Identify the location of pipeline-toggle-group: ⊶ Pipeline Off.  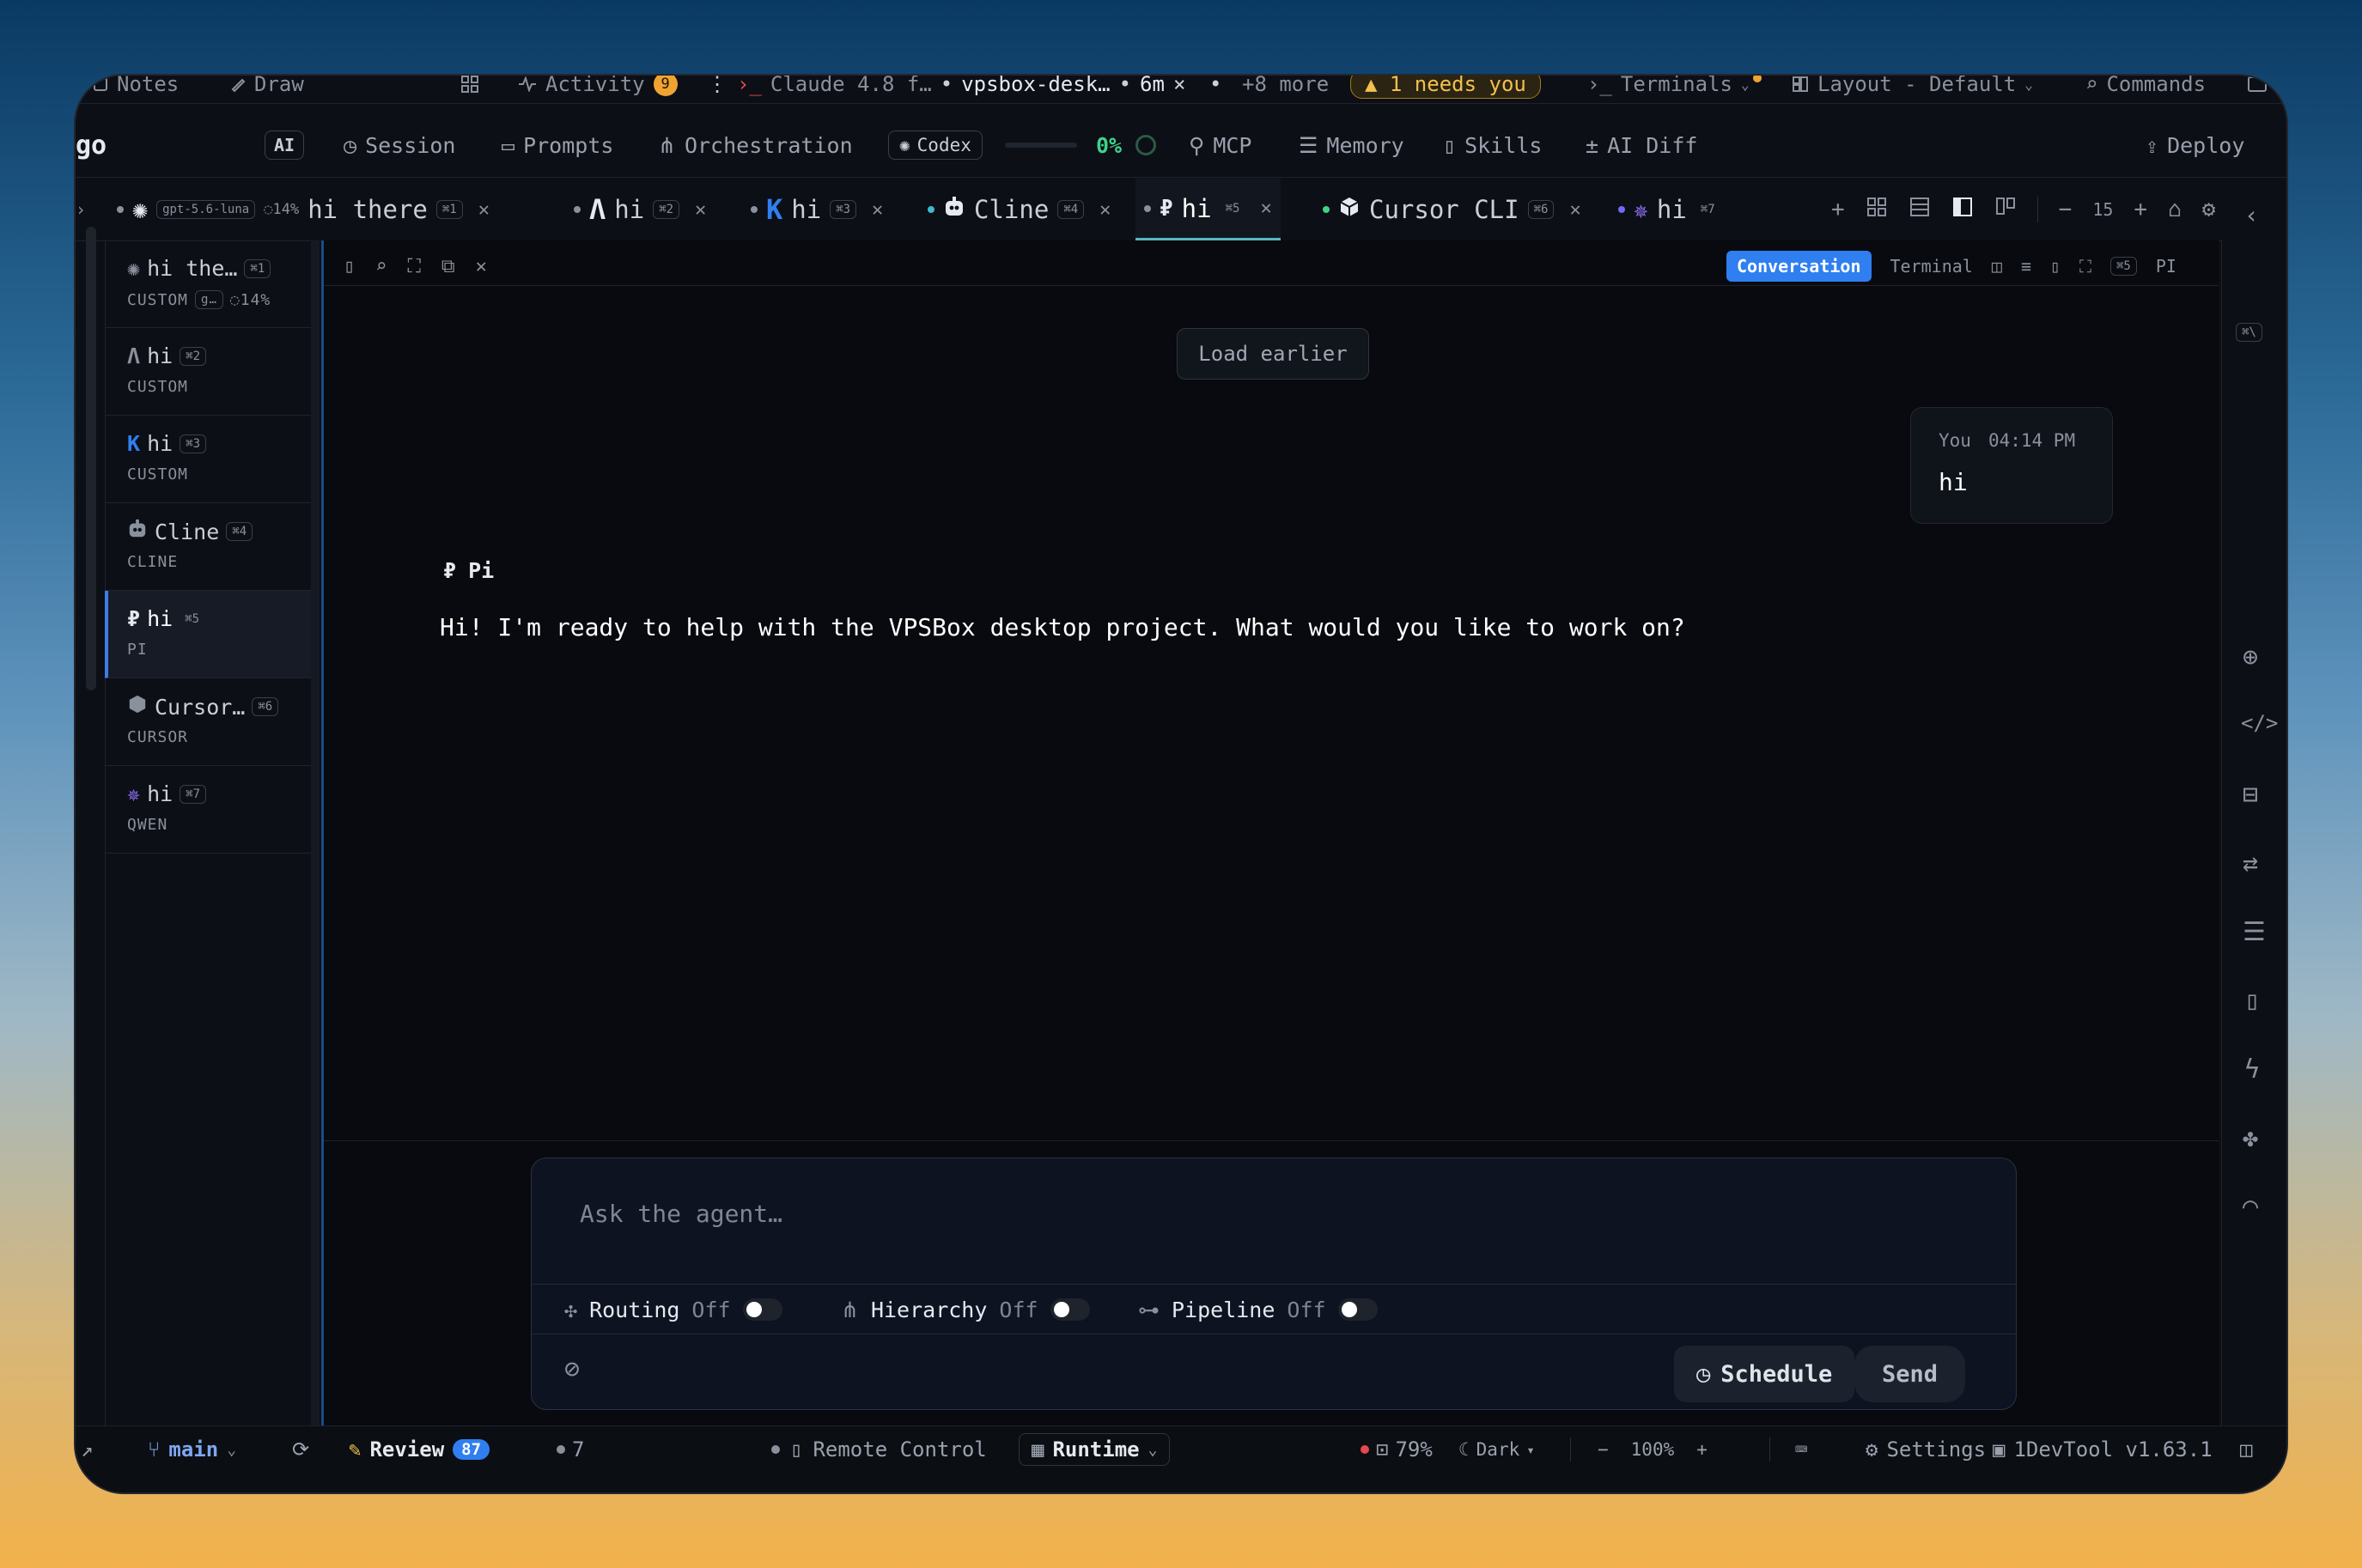
(1258, 1309).